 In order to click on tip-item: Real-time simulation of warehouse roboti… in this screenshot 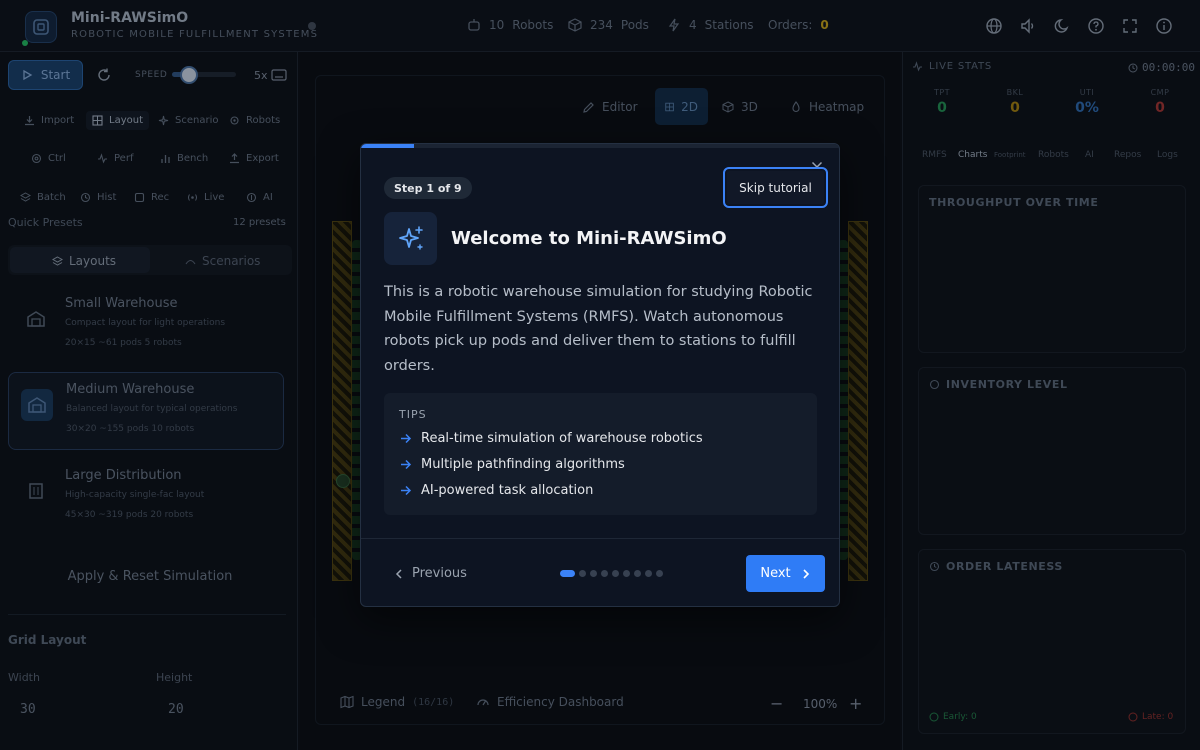, I will do `click(551, 438)`.